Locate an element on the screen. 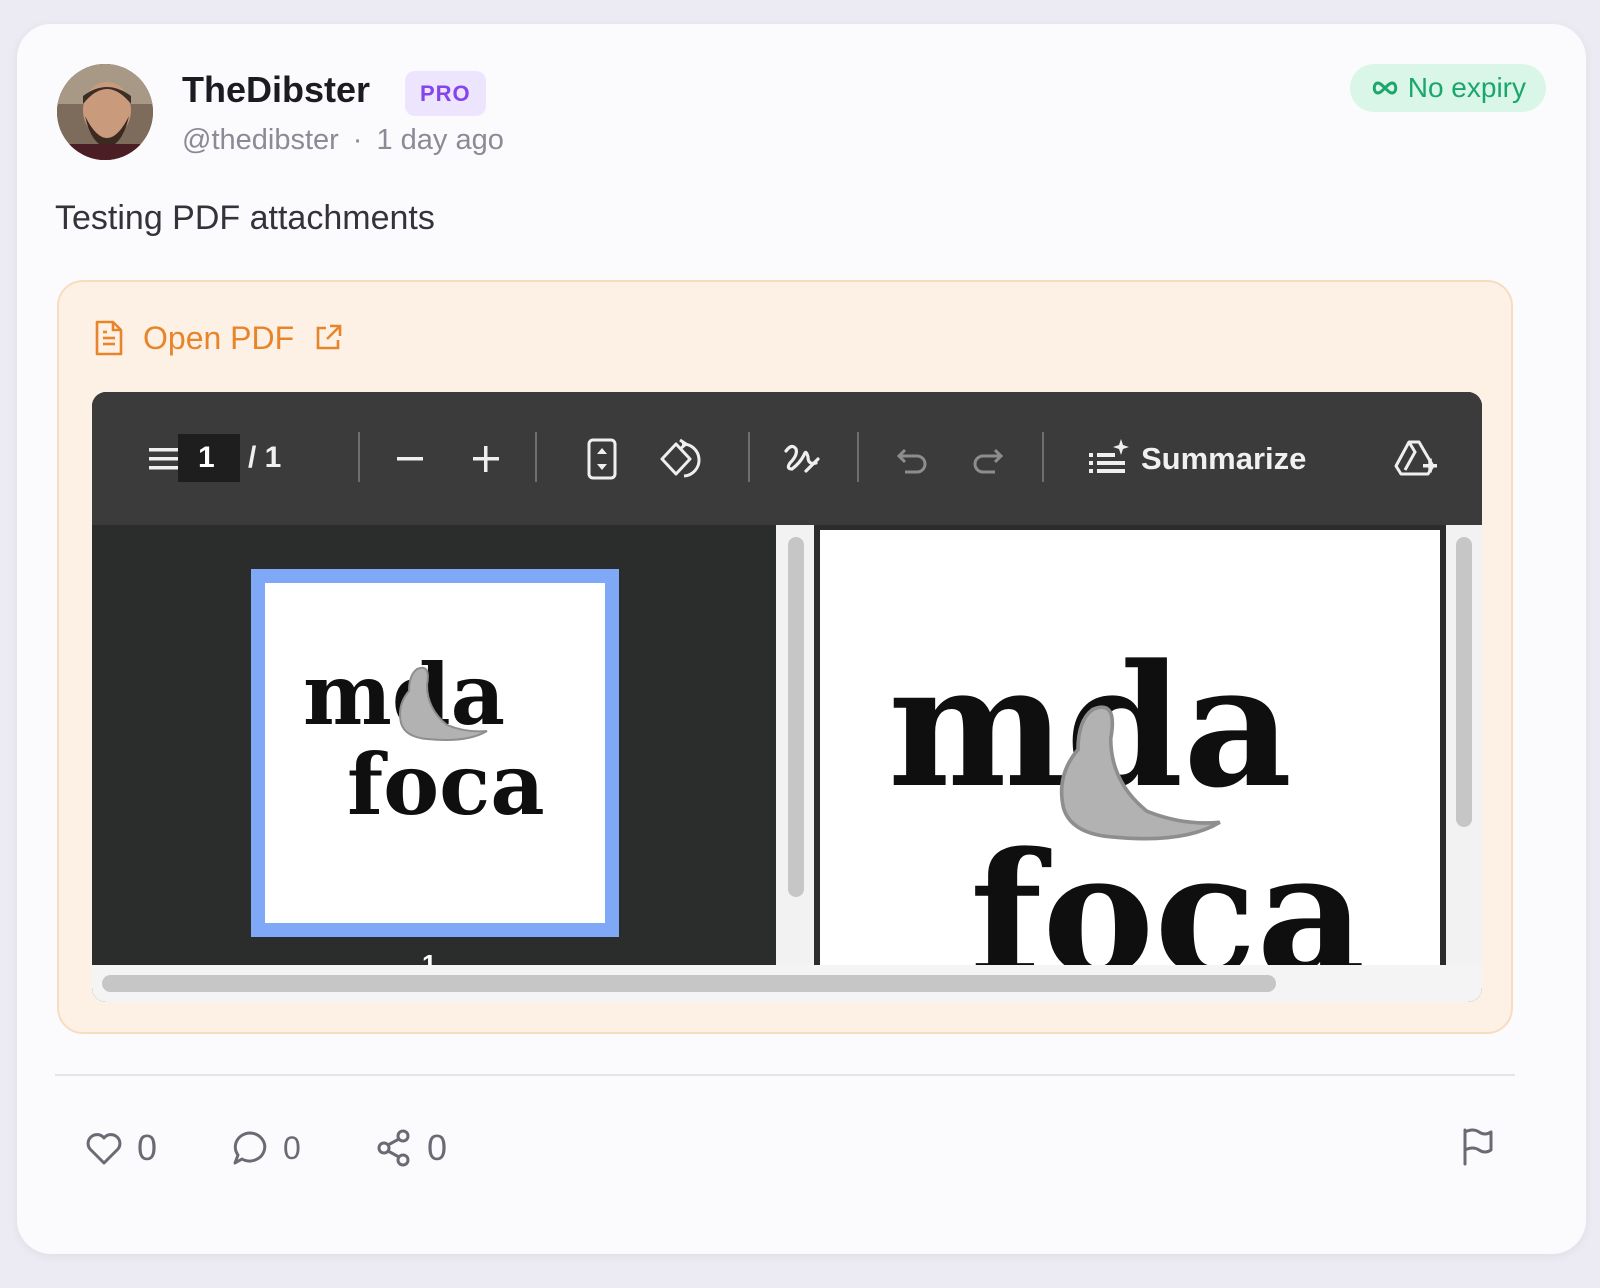 The image size is (1600, 1288). open-pdf-link: Open PDF is located at coordinates (218, 338).